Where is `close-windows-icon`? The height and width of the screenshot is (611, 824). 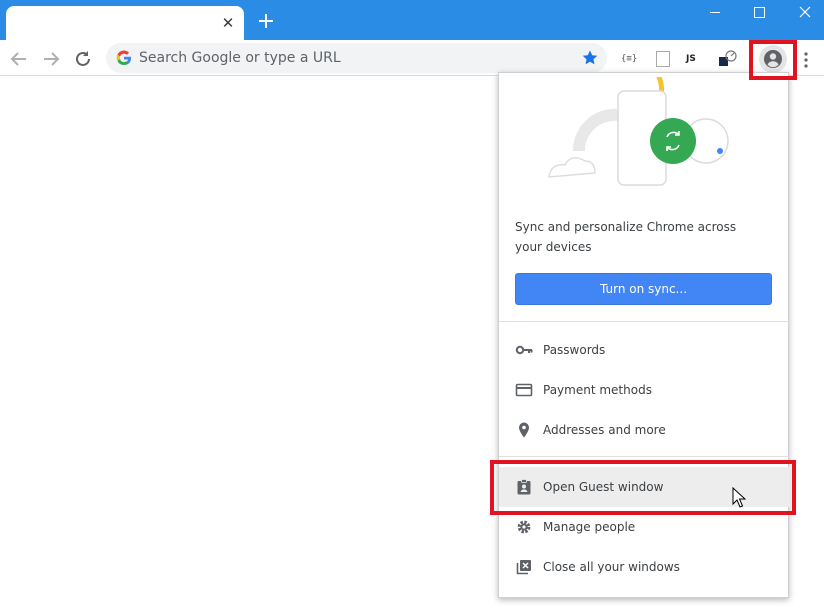 close-windows-icon is located at coordinates (523, 567).